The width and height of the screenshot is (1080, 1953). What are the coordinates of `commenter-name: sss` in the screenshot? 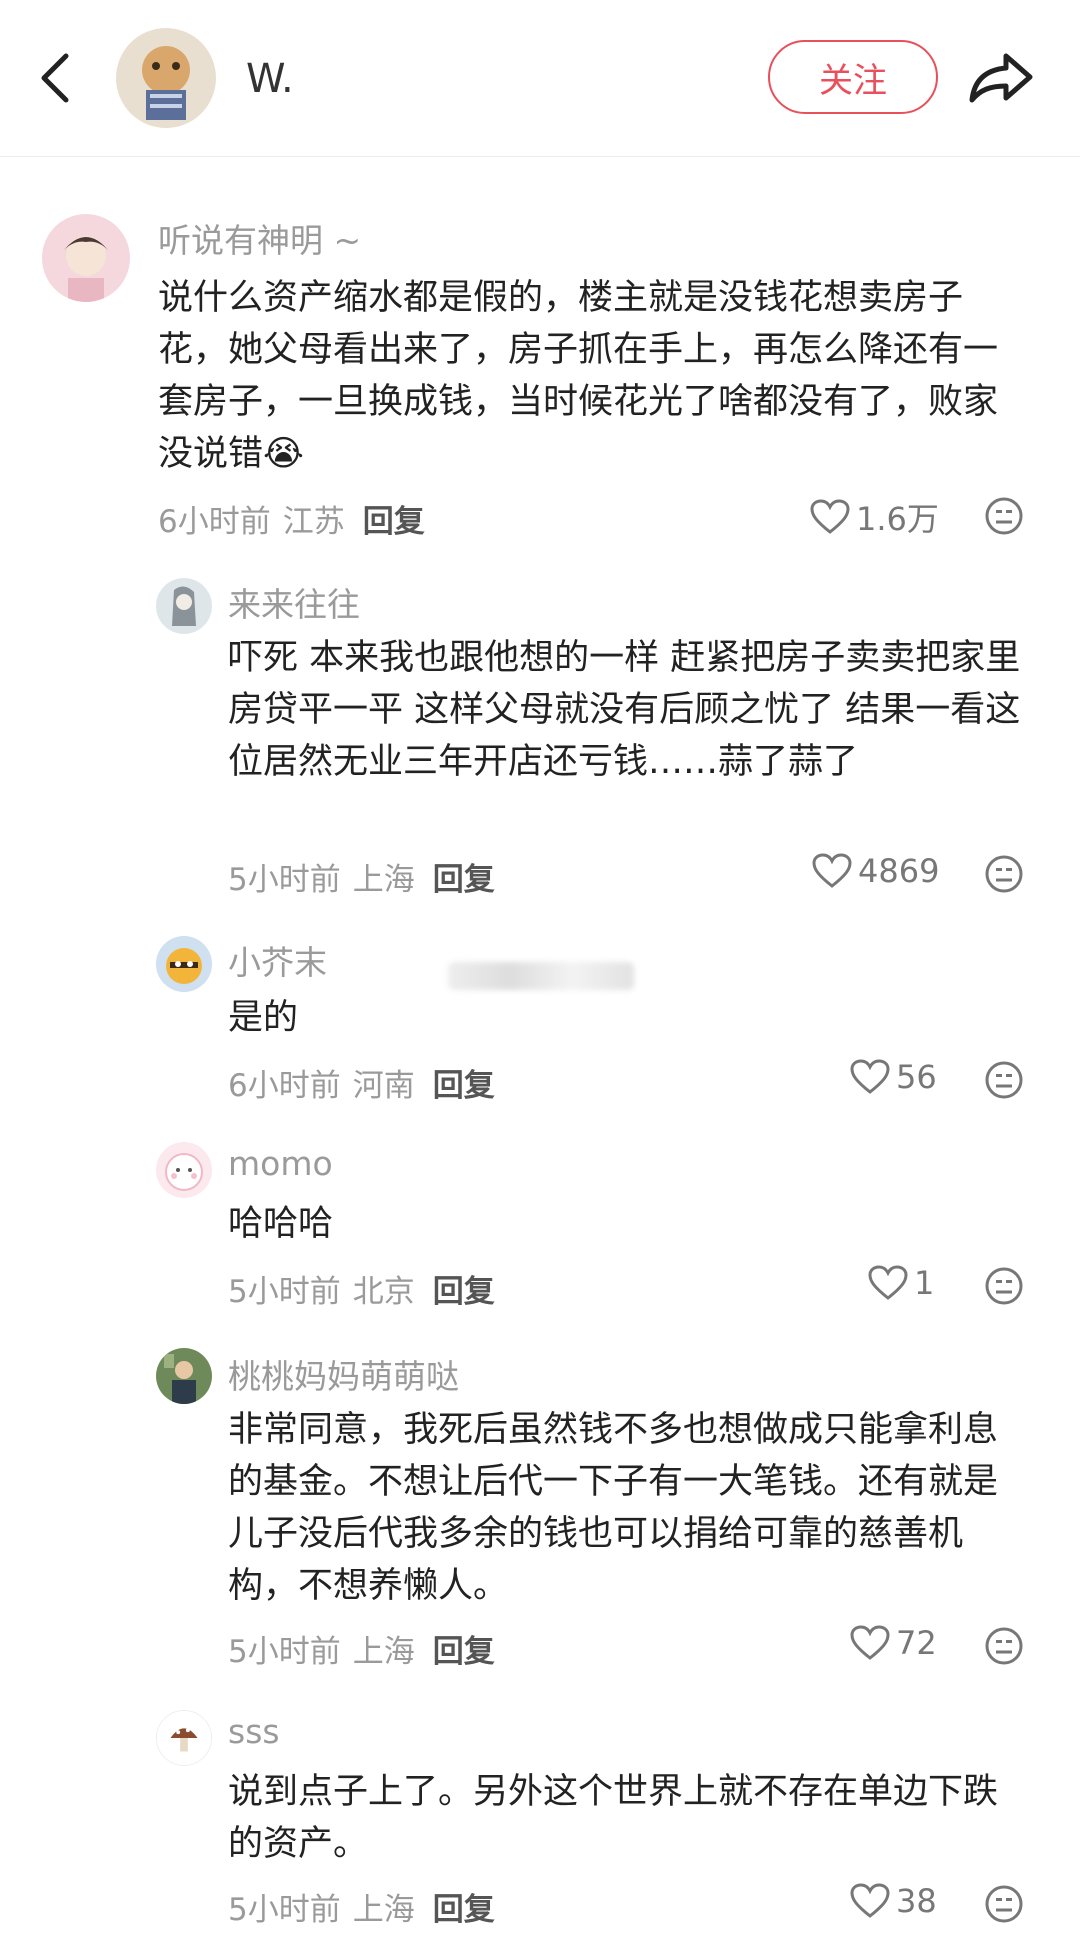 It's located at (254, 1731).